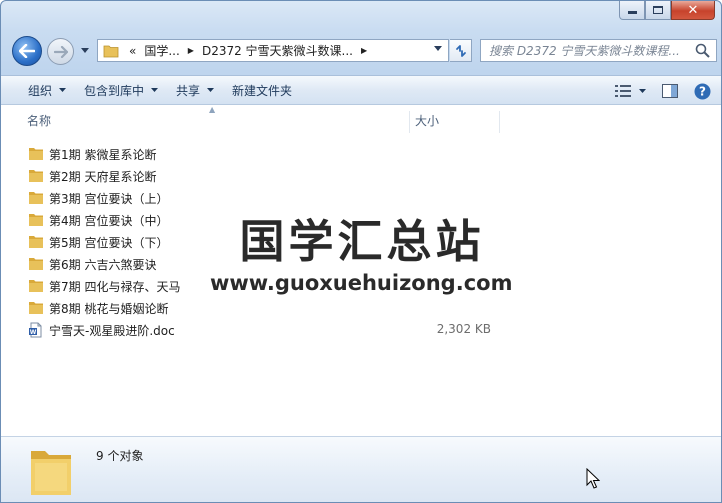  I want to click on minimize-button, so click(632, 10).